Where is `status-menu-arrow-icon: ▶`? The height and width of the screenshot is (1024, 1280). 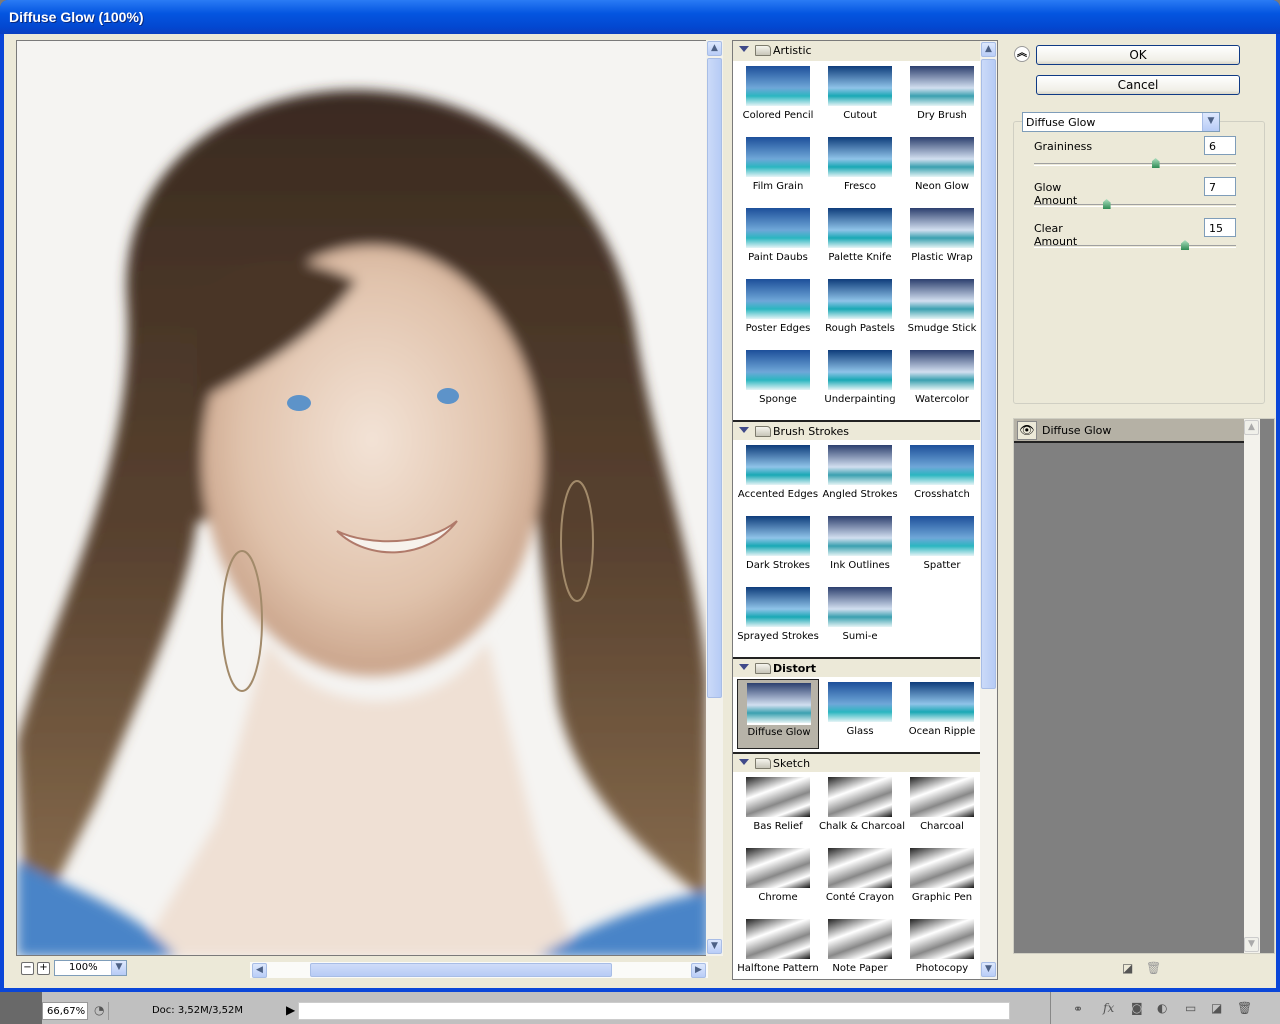 status-menu-arrow-icon: ▶ is located at coordinates (290, 1010).